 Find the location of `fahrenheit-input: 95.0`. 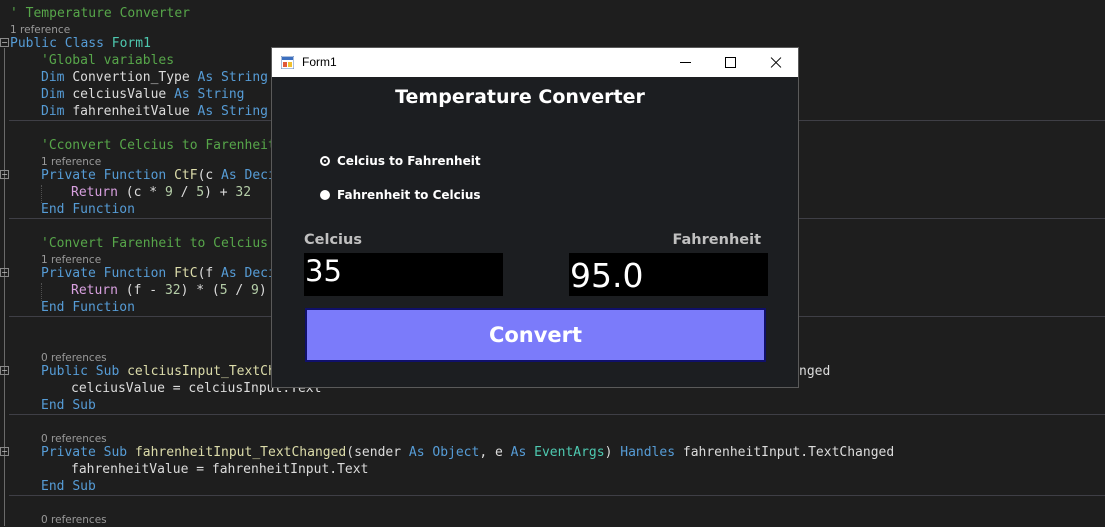

fahrenheit-input: 95.0 is located at coordinates (668, 274).